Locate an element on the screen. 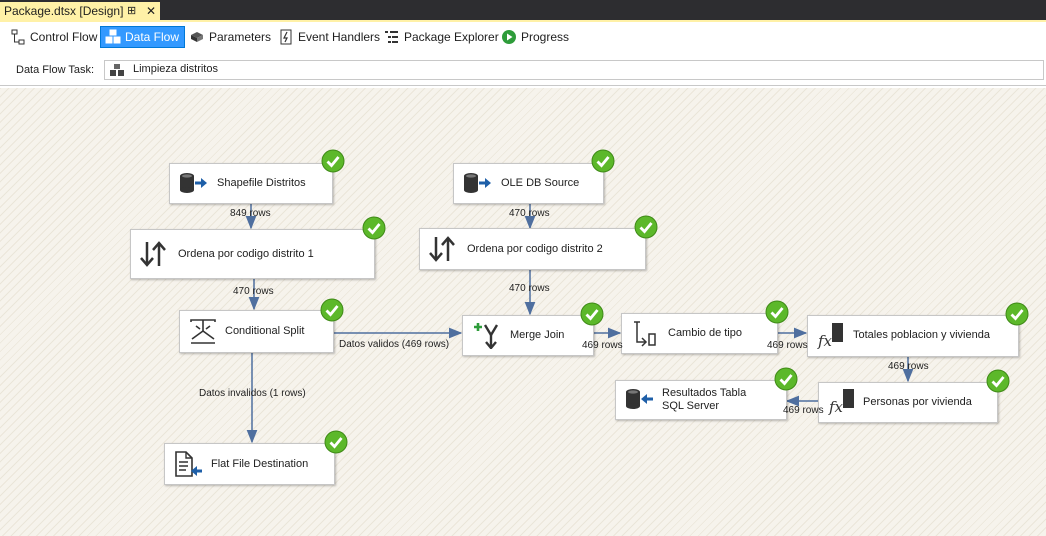  flat-file-destination-icon is located at coordinates (188, 464).